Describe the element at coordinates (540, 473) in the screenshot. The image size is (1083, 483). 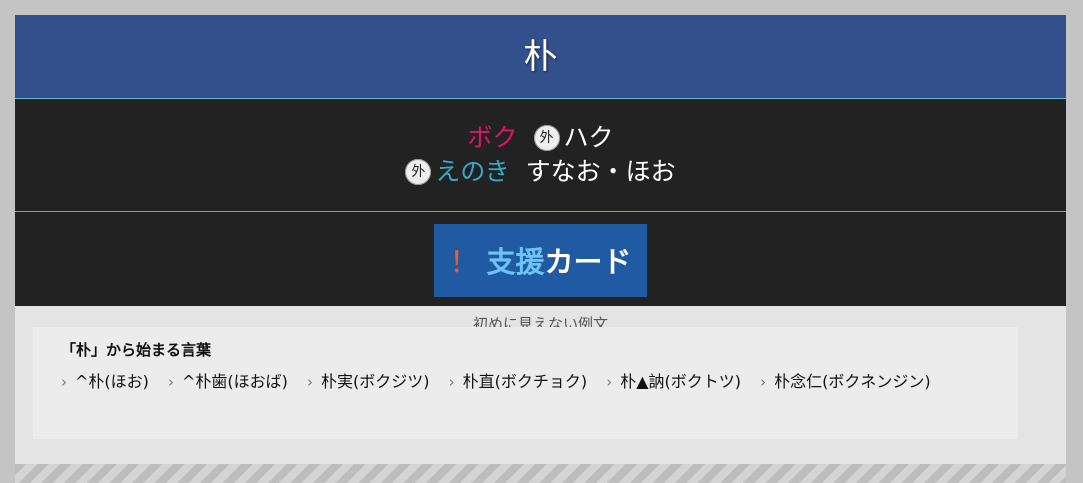
I see `striped-footer` at that location.